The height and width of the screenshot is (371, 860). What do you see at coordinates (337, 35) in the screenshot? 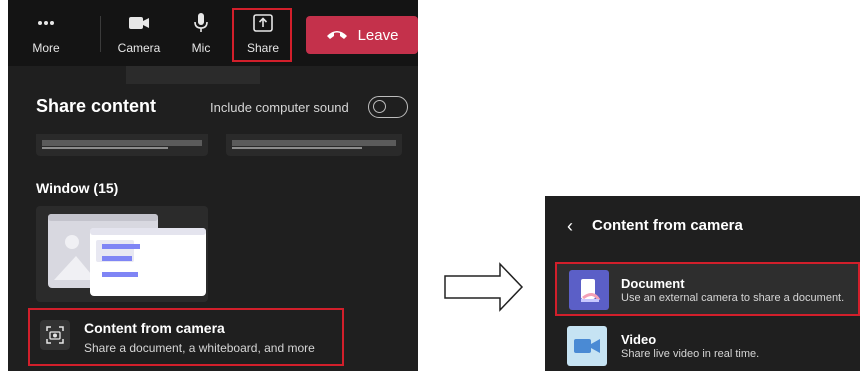
I see `phone-hangup-icon` at bounding box center [337, 35].